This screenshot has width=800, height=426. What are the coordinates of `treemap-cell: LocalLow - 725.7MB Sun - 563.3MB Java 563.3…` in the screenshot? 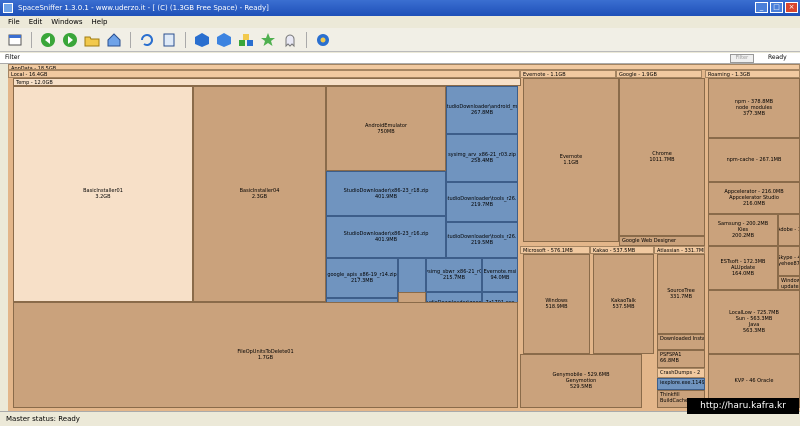 It's located at (754, 322).